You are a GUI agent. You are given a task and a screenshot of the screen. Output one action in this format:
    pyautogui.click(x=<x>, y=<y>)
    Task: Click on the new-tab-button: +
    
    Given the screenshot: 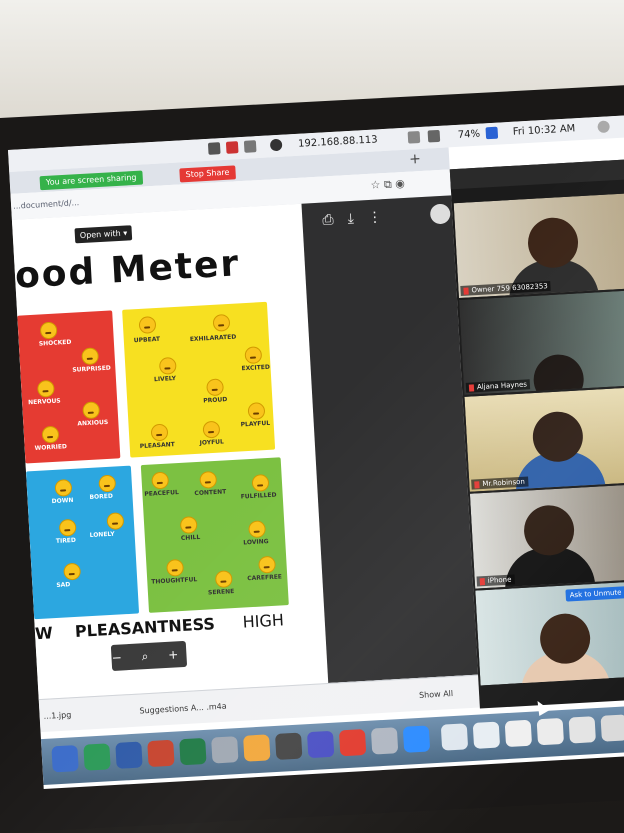 What is the action you would take?
    pyautogui.click(x=415, y=159)
    